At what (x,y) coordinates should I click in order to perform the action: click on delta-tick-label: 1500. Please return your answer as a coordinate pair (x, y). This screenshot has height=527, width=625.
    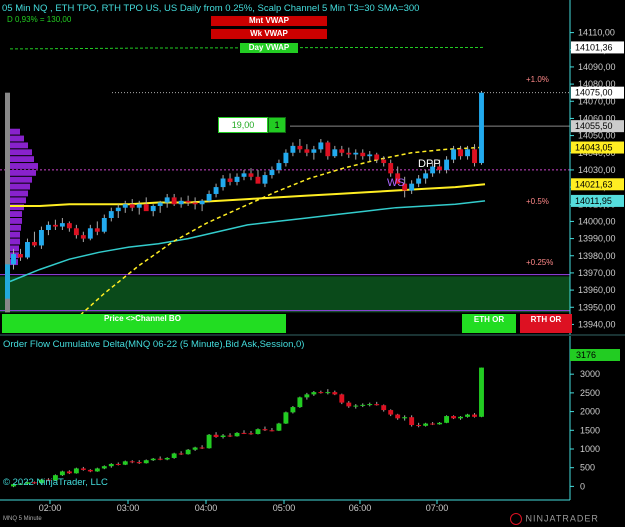
    Looking at the image, I should click on (590, 430).